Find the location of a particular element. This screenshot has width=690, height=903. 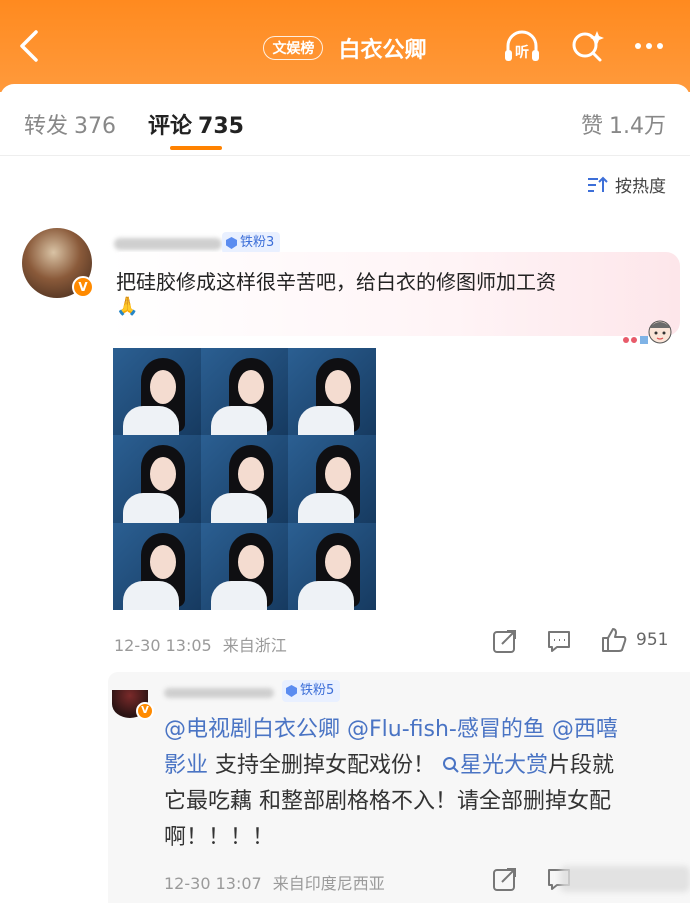

tab-bar: 转发 376 评论 735 赞 1.4万 is located at coordinates (345, 120).